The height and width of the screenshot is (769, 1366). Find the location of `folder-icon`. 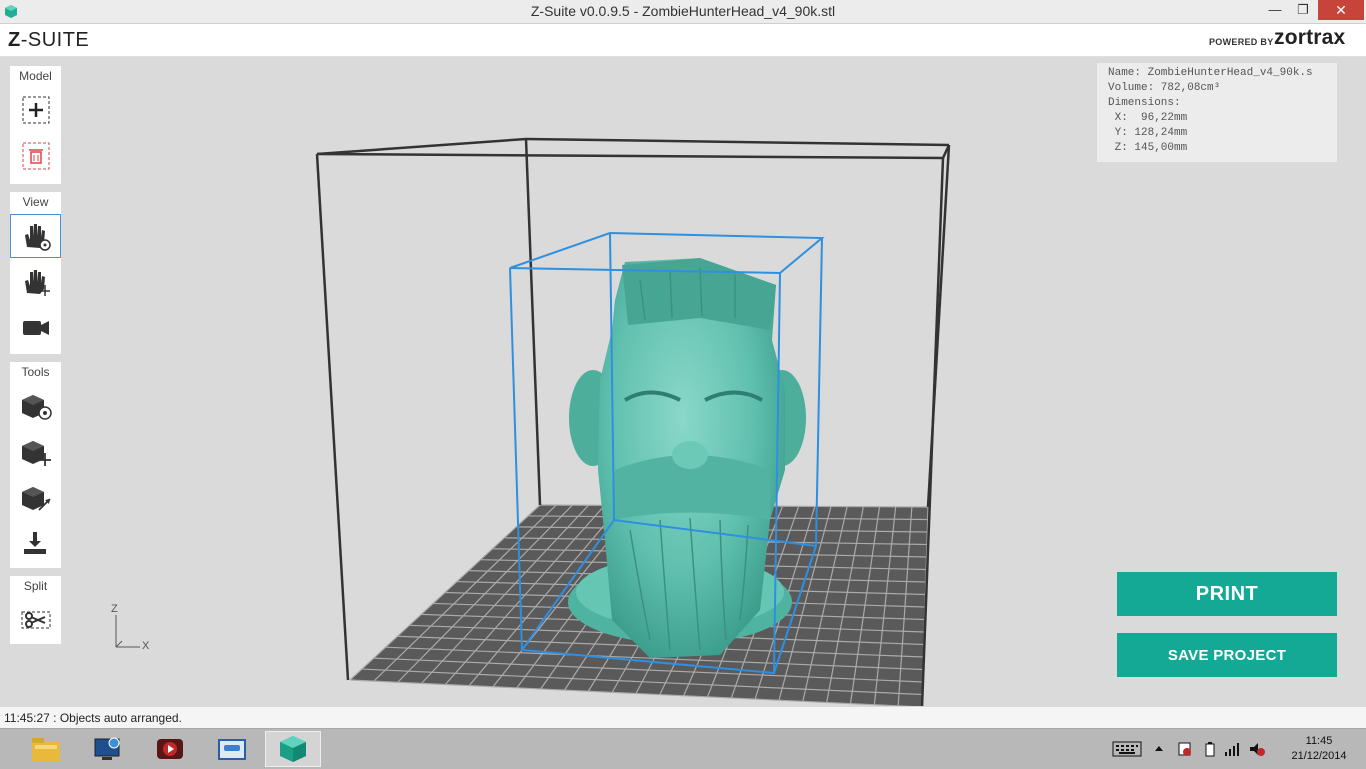

folder-icon is located at coordinates (46, 749).